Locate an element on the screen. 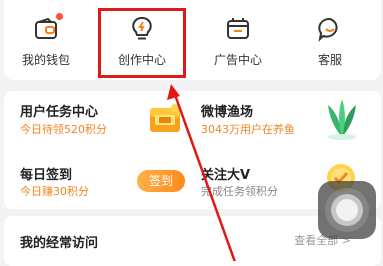 This screenshot has width=383, height=266. follow-v-subtitle: 完成任务领积分 is located at coordinates (239, 191).